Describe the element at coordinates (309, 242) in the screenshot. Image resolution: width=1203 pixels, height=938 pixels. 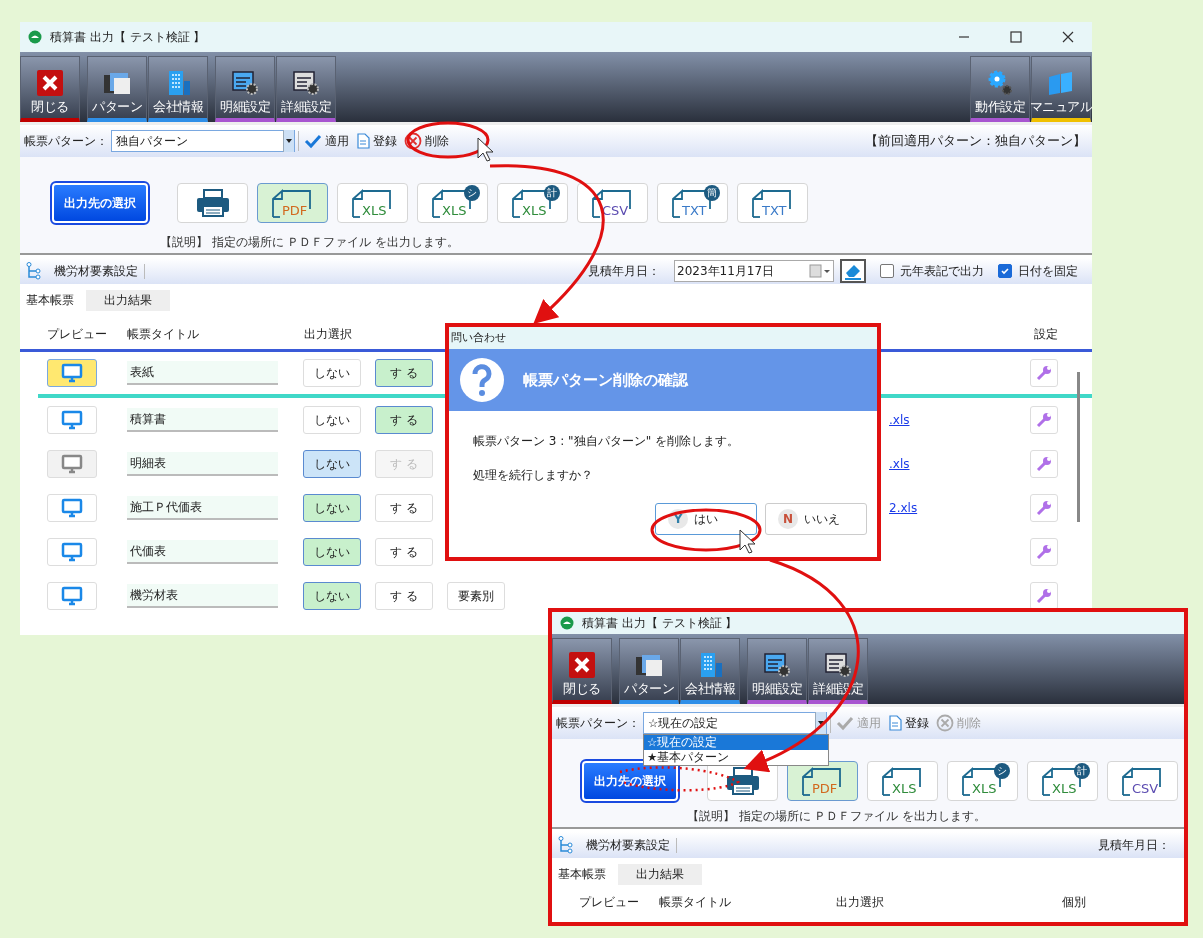
I see `description-text: 【説明】 指定の場所に ＰＤＦファイル を出力します。` at that location.